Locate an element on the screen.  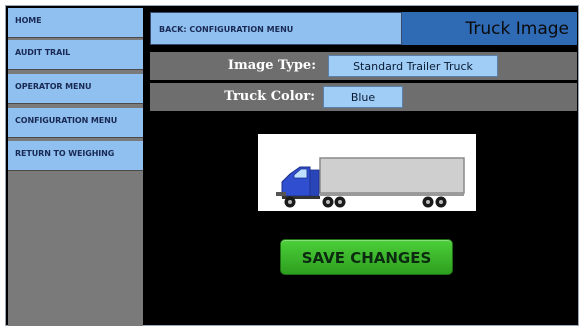
sidebar-item-audit-trail: AUDIT TRAIL is located at coordinates (75, 55).